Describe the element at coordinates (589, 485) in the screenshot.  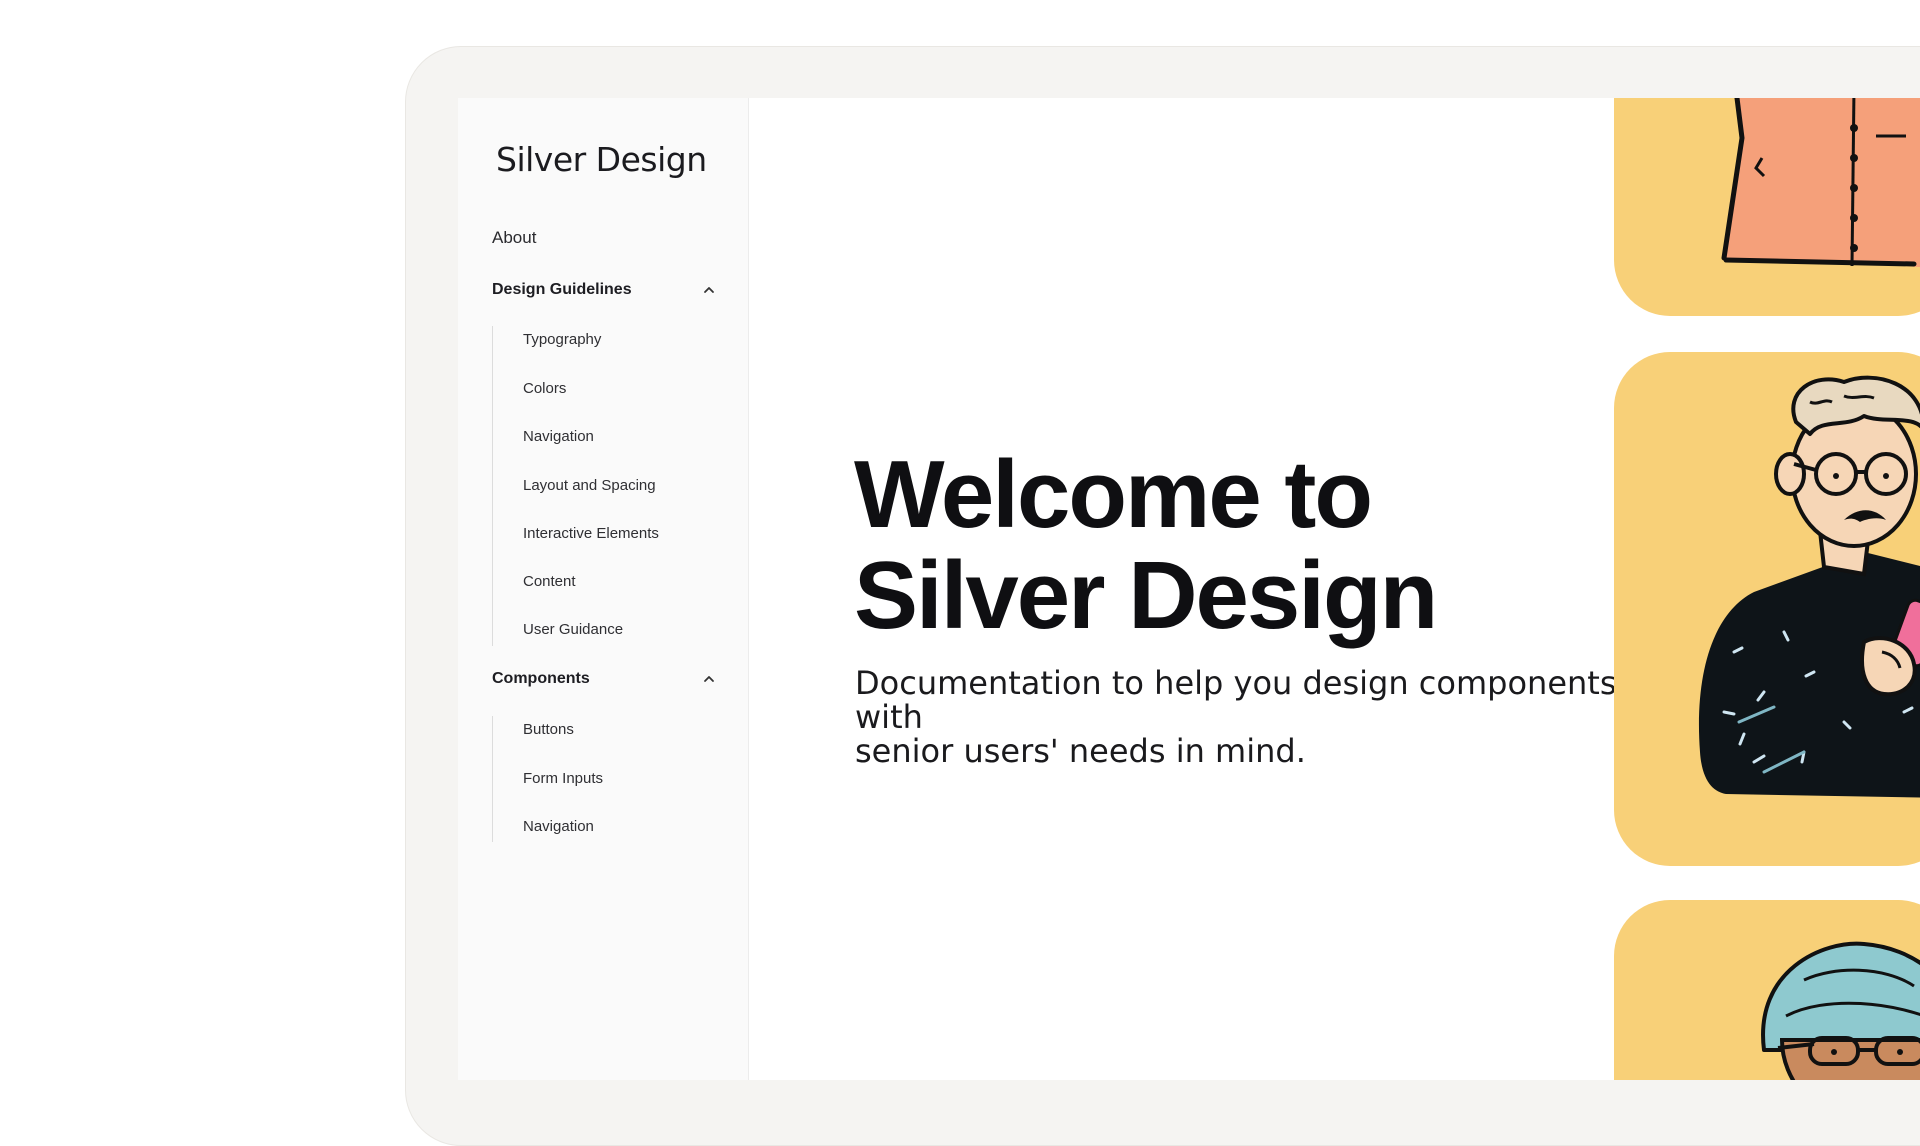
I see `nav-item-layout-and-spacing: Layout and Spacing` at that location.